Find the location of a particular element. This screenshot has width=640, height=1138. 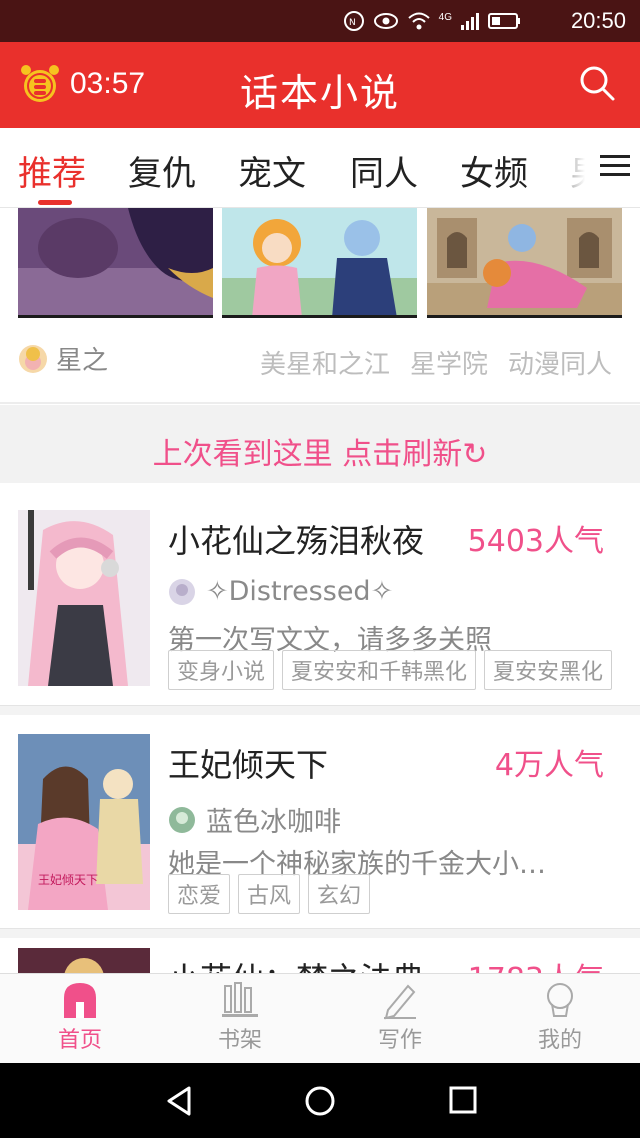

book-tag: 古风 is located at coordinates (269, 894).